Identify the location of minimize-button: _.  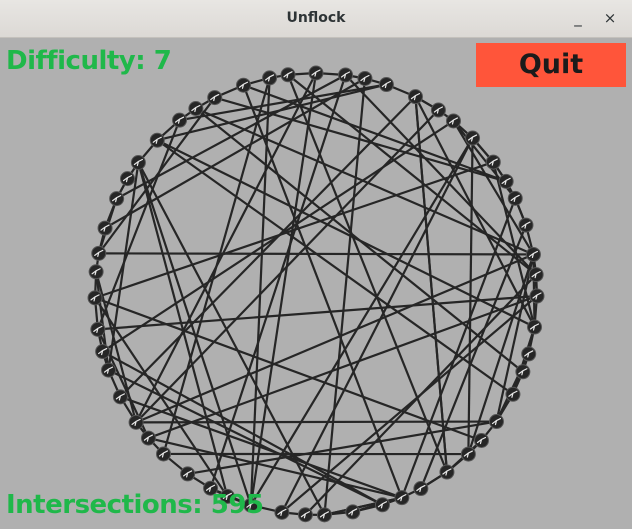
(578, 18).